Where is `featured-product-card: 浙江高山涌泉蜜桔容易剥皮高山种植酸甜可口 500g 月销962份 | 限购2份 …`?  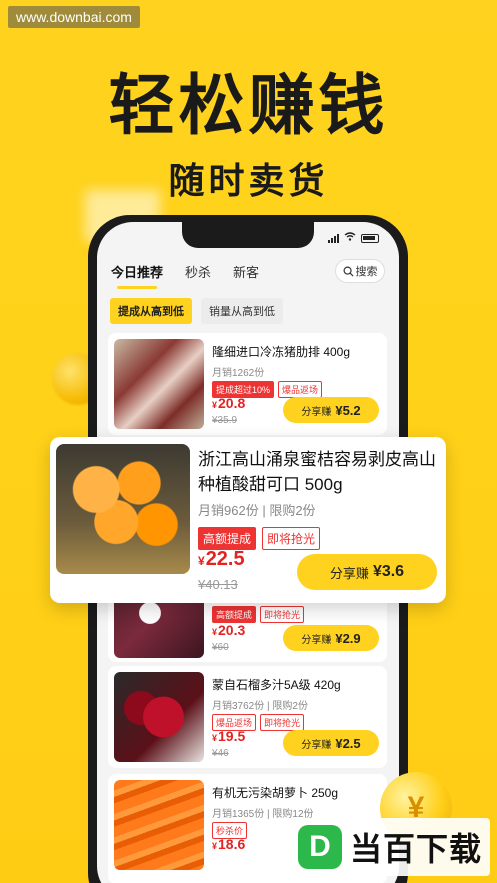
featured-product-card: 浙江高山涌泉蜜桔容易剥皮高山种植酸甜可口 500g 月销962份 | 限购2份 … is located at coordinates (248, 520).